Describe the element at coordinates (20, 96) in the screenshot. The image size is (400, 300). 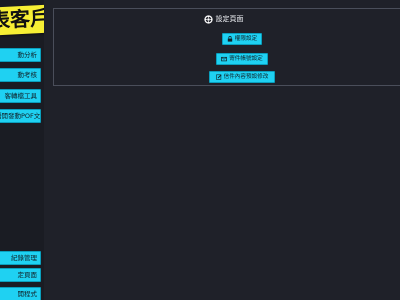
I see `sidebar-item-file-conversion-tool: 客轉檔工具` at that location.